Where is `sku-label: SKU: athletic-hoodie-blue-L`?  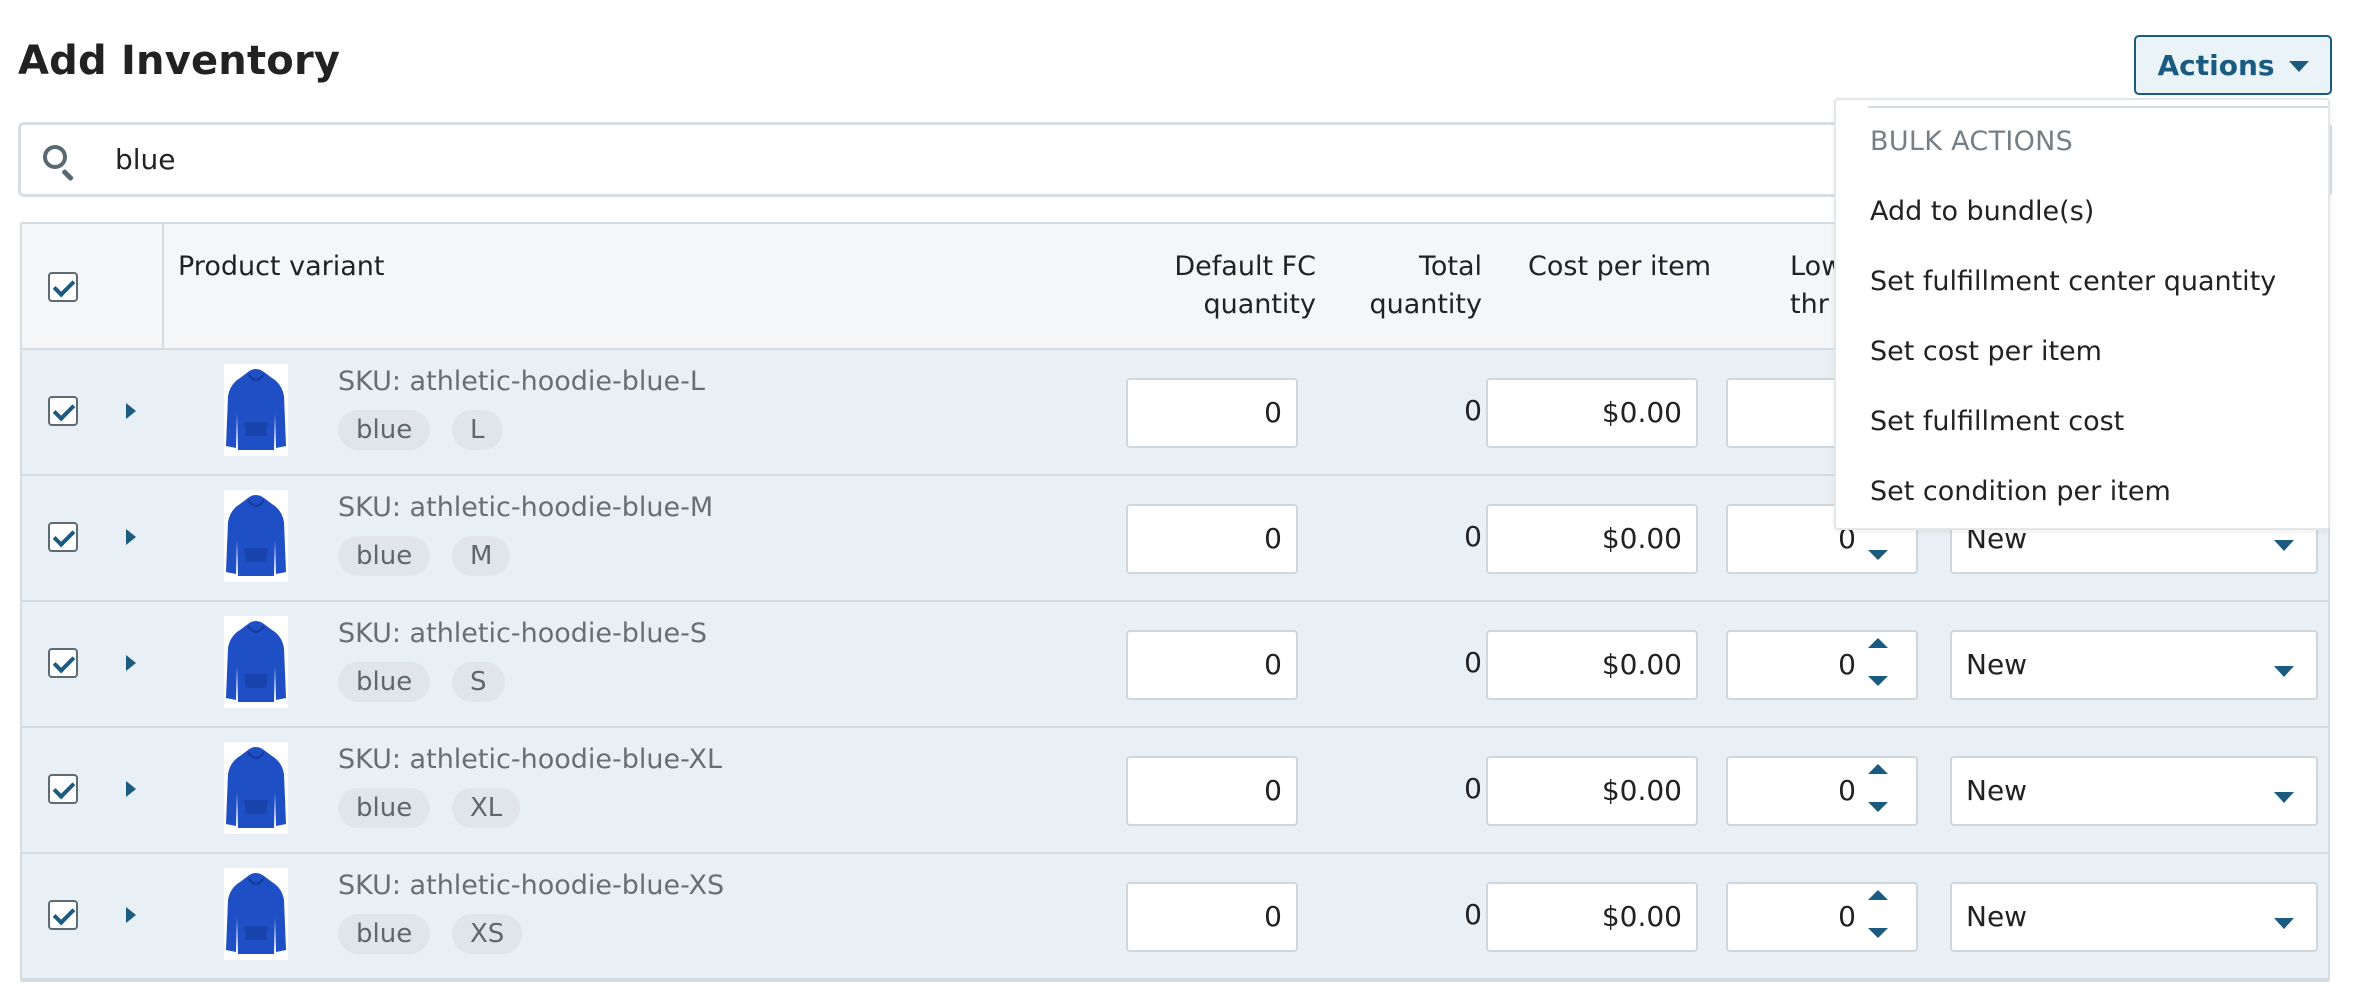 sku-label: SKU: athletic-hoodie-blue-L is located at coordinates (521, 381).